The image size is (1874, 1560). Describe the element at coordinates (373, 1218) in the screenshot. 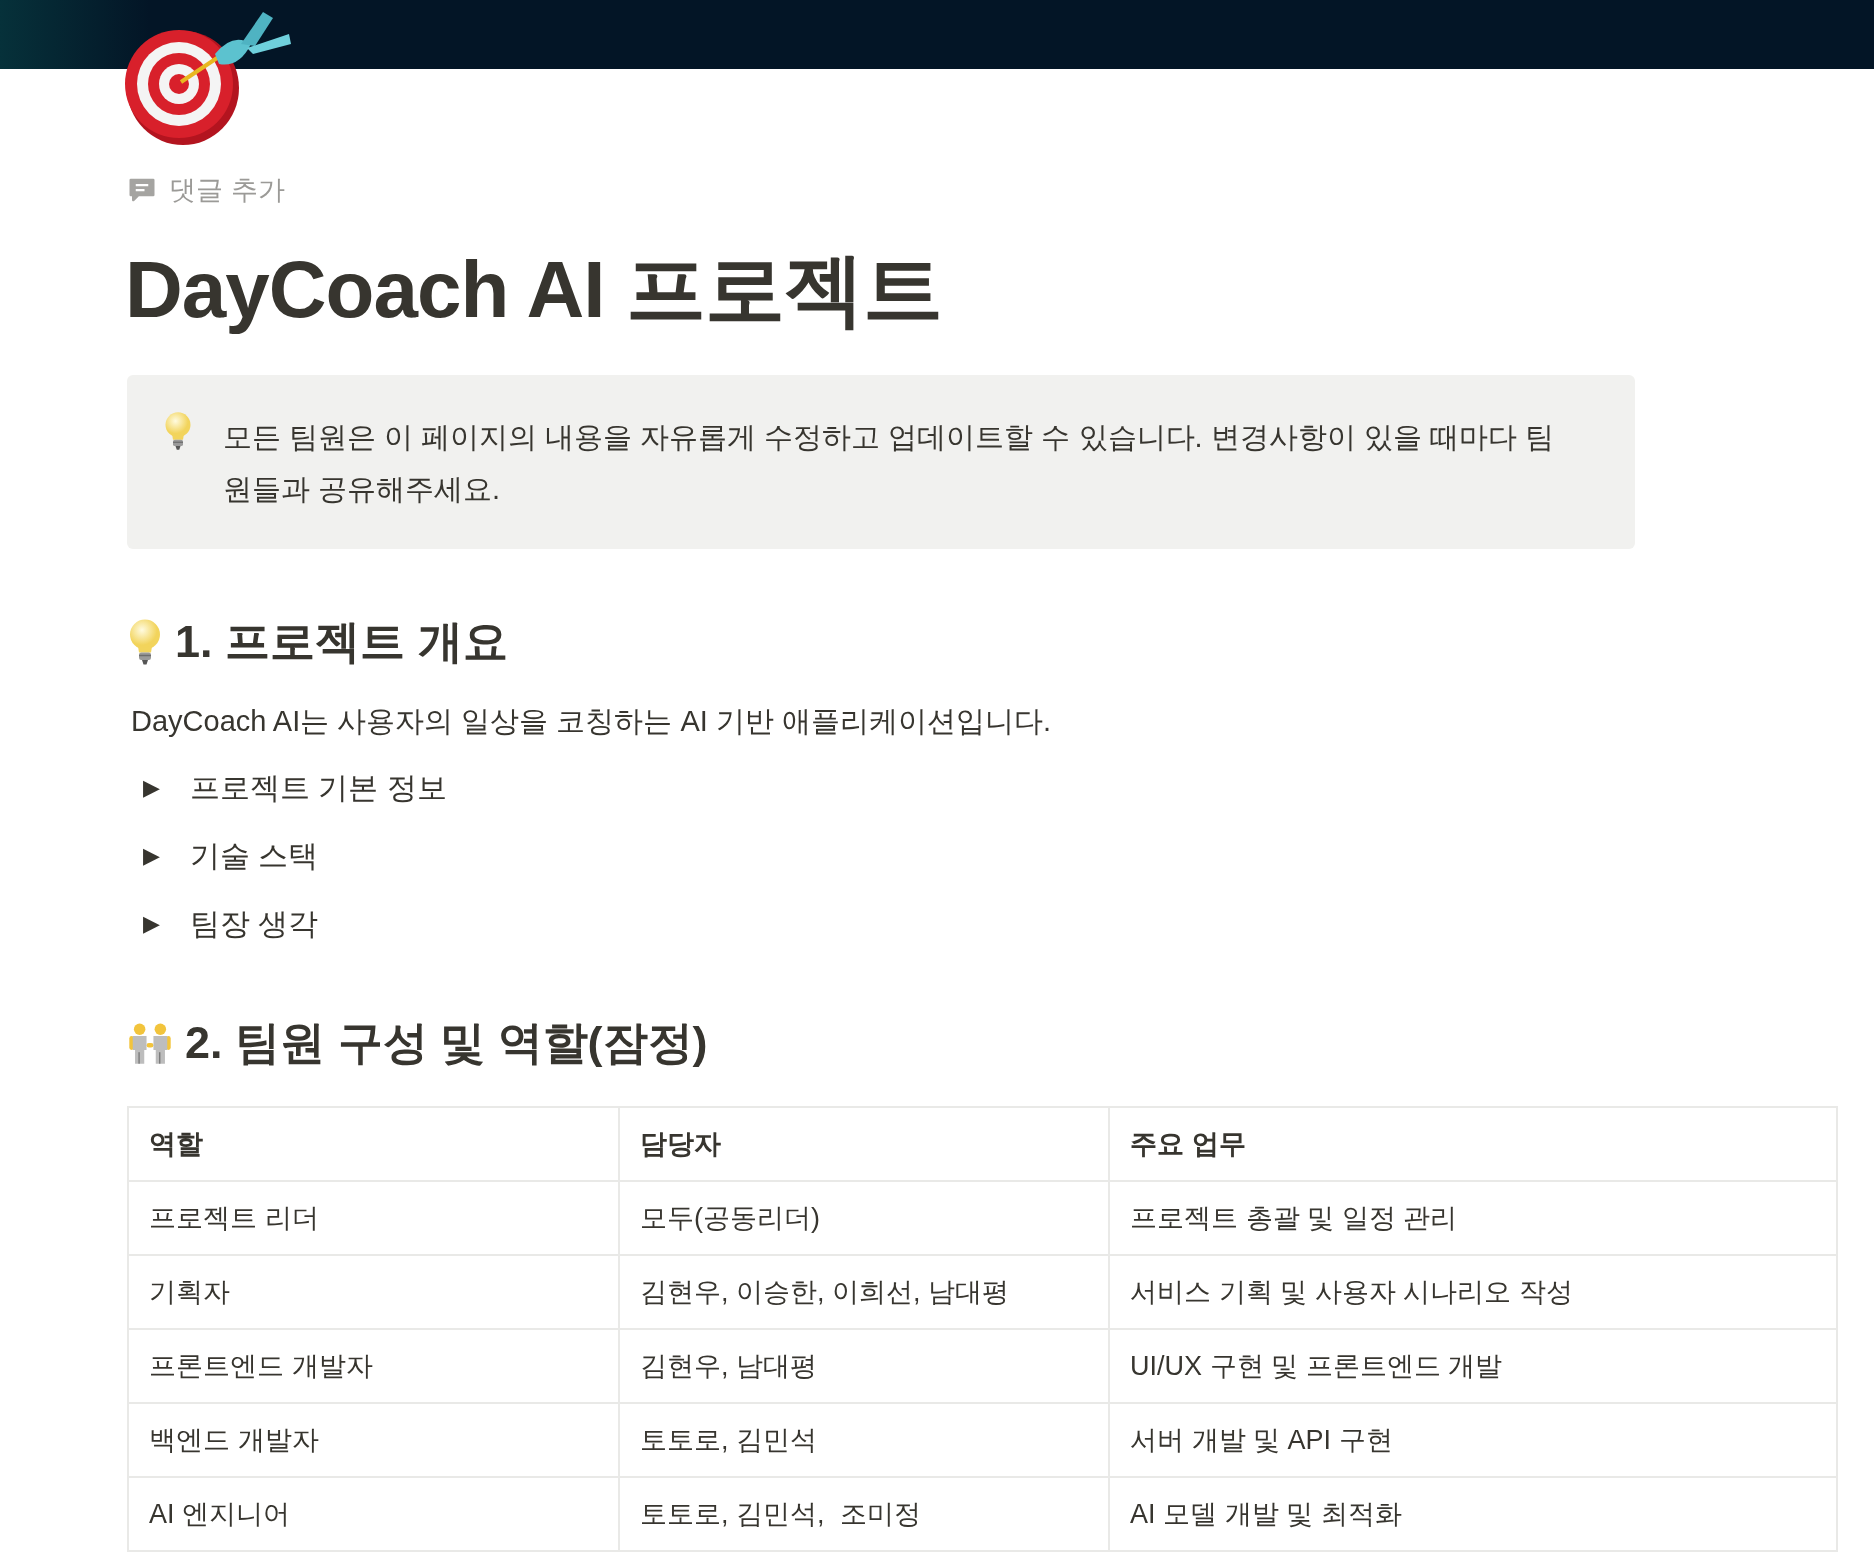

I see `table-cell: 프로젝트 리더` at that location.